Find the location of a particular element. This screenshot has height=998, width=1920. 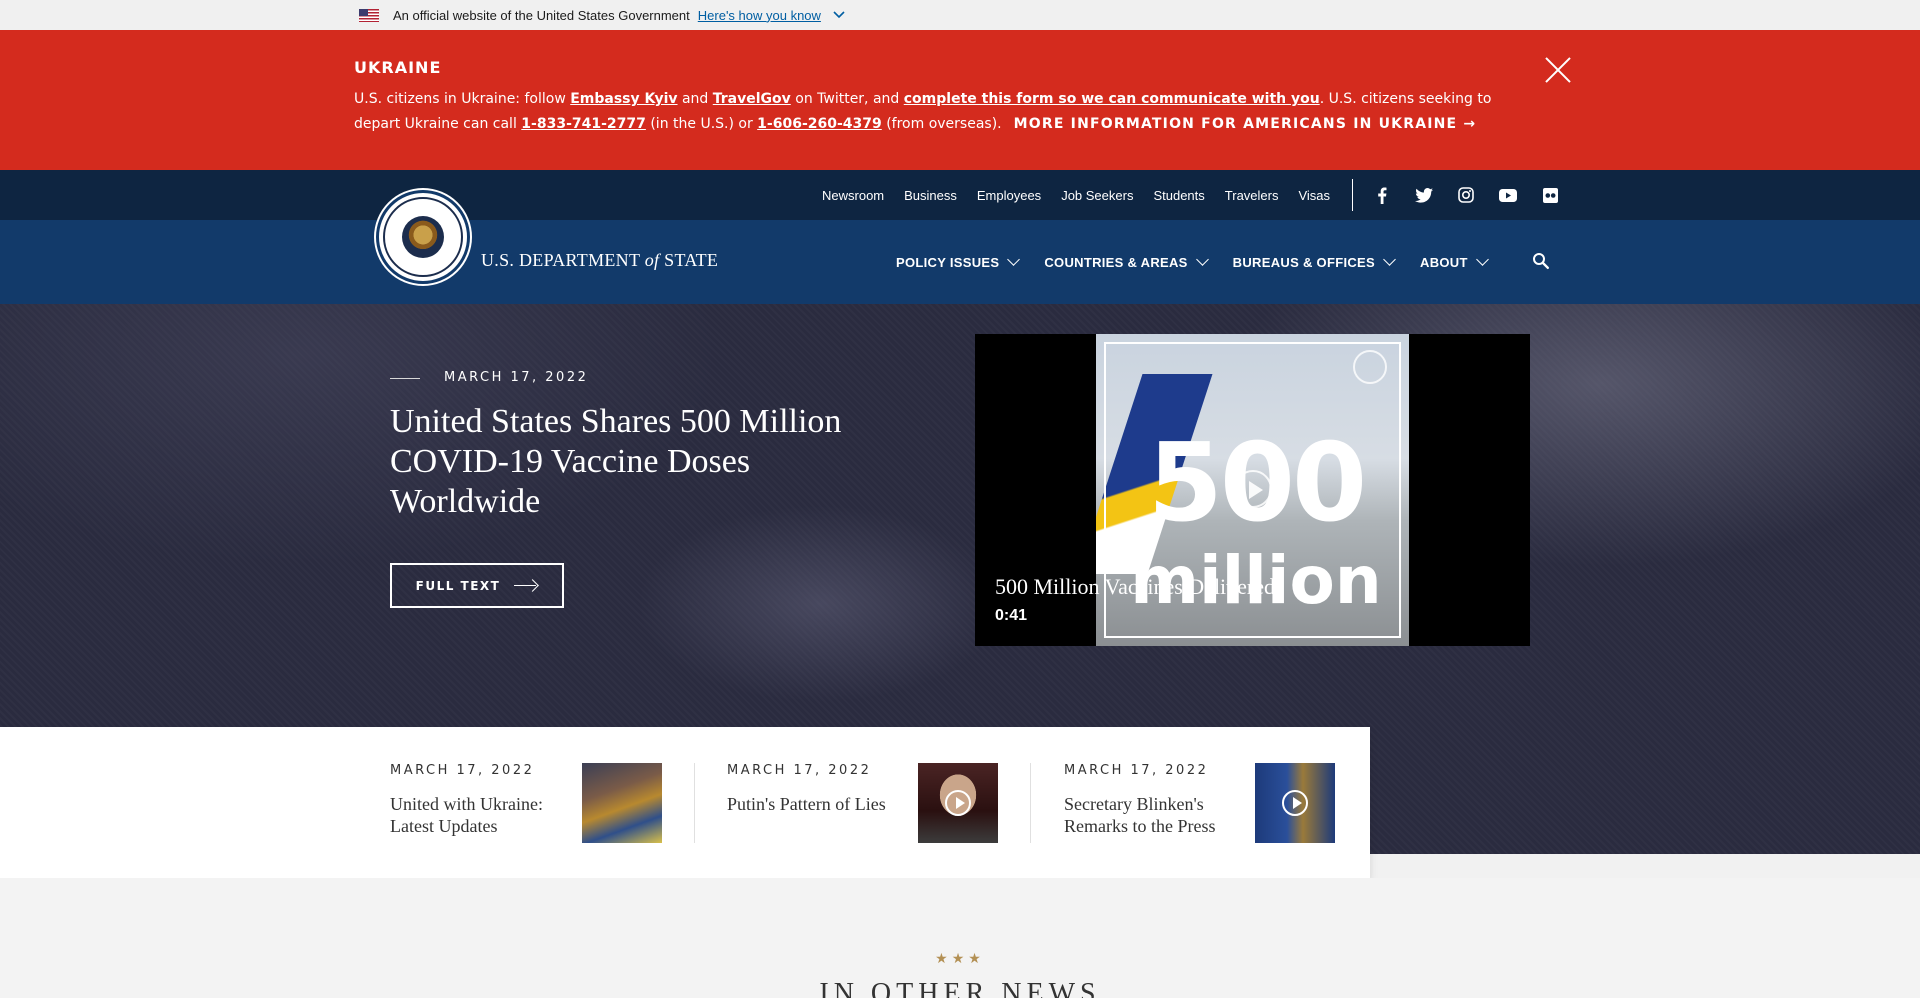

brand-name-of: of is located at coordinates (652, 260).